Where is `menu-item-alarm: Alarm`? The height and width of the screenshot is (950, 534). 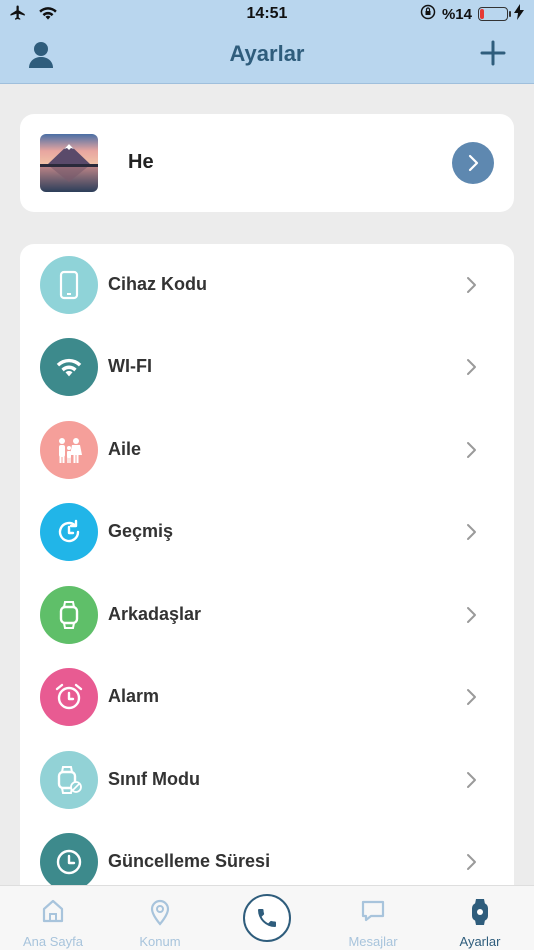 menu-item-alarm: Alarm is located at coordinates (267, 697).